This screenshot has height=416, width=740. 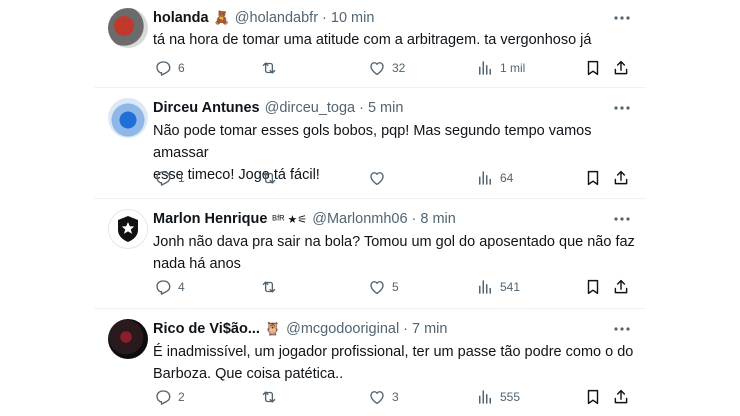 I want to click on action-bar: 4 5 541, so click(x=395, y=287).